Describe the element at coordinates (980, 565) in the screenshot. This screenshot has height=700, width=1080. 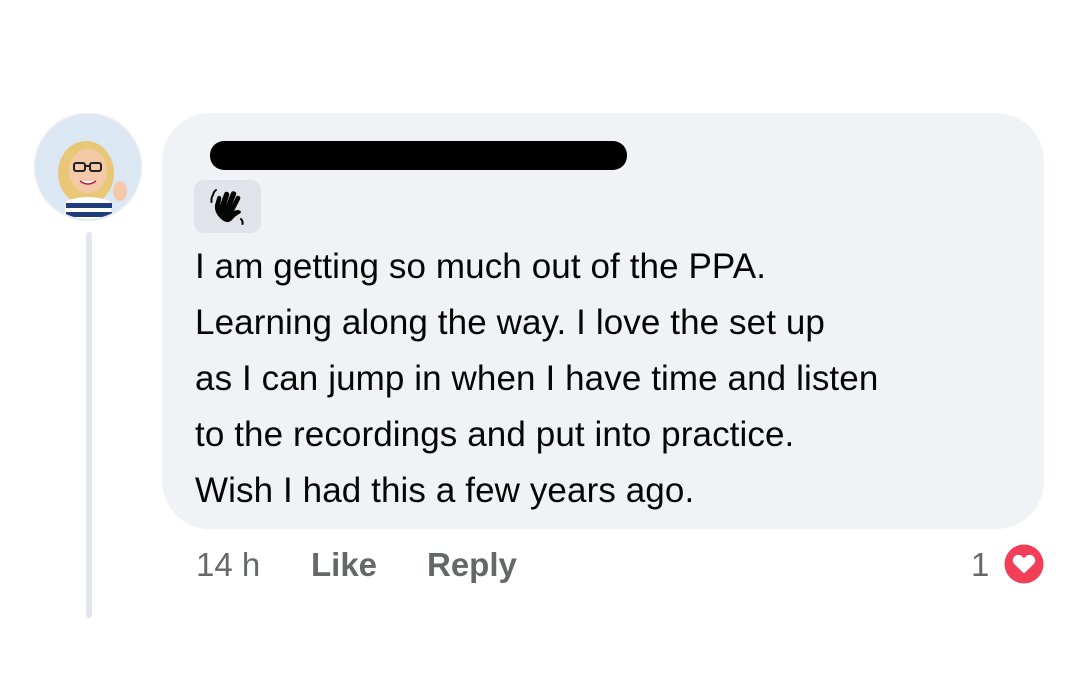
I see `reaction-count: 1` at that location.